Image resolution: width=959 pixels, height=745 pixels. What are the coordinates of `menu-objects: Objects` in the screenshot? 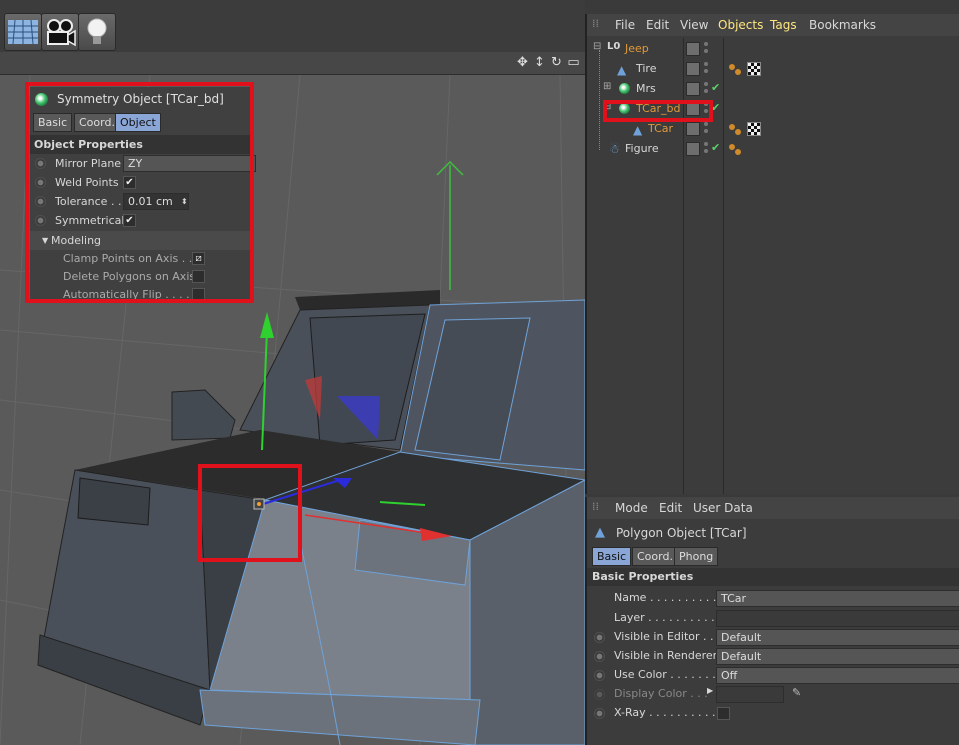 It's located at (740, 25).